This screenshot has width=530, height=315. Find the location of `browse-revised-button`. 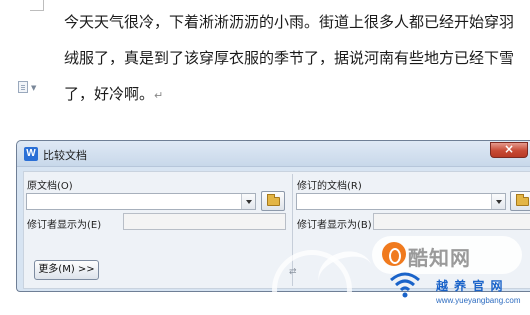

browse-revised-button is located at coordinates (520, 201).